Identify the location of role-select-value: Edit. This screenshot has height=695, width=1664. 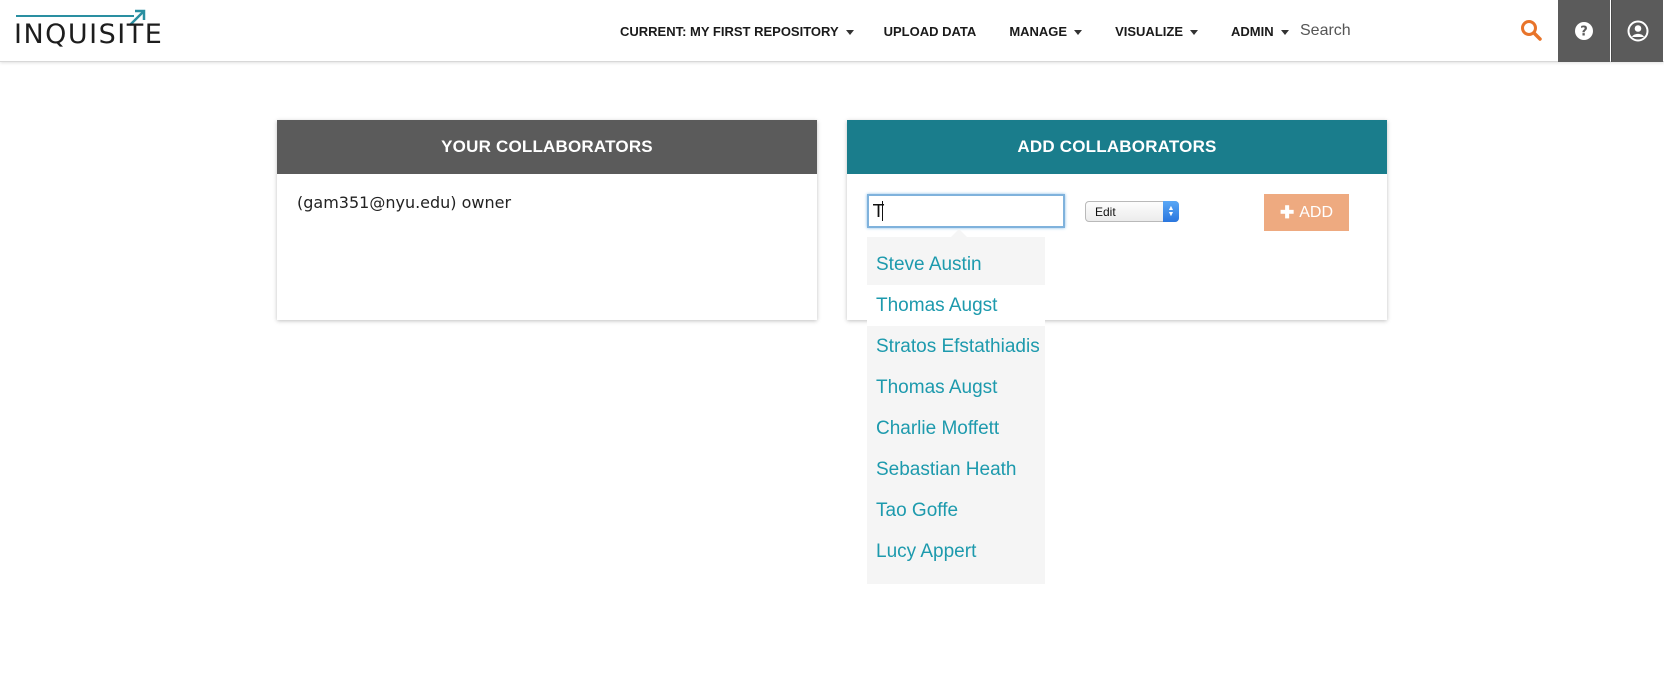
(1105, 211).